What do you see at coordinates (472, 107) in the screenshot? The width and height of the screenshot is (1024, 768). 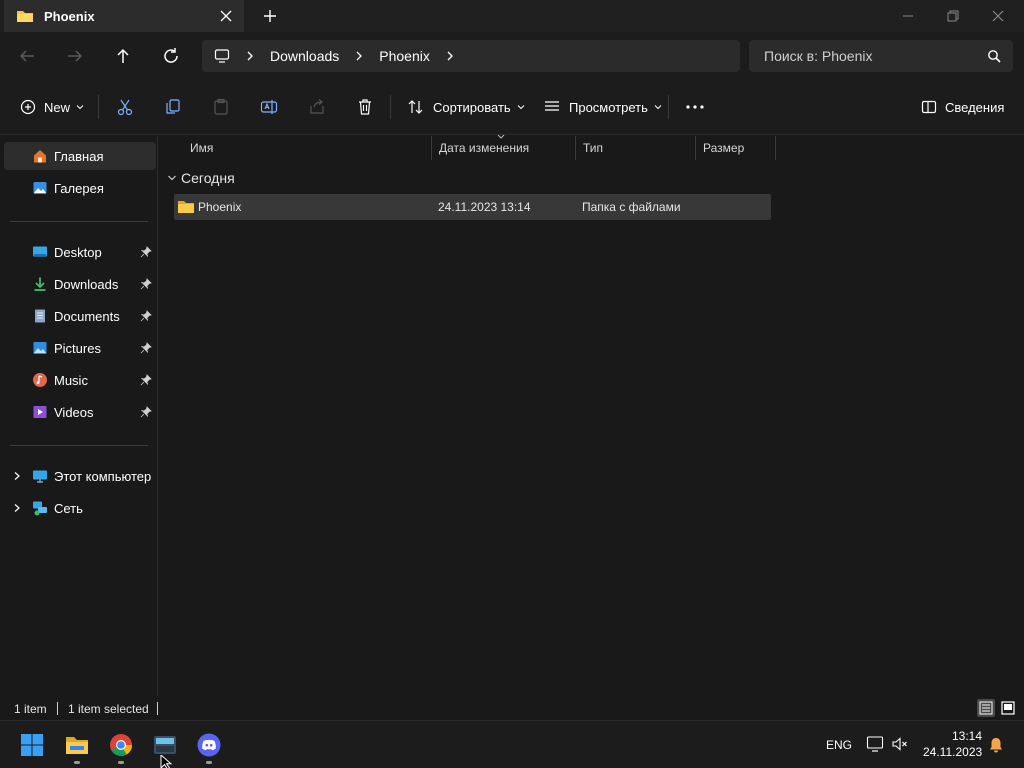 I see `sort-label: Сортировать` at bounding box center [472, 107].